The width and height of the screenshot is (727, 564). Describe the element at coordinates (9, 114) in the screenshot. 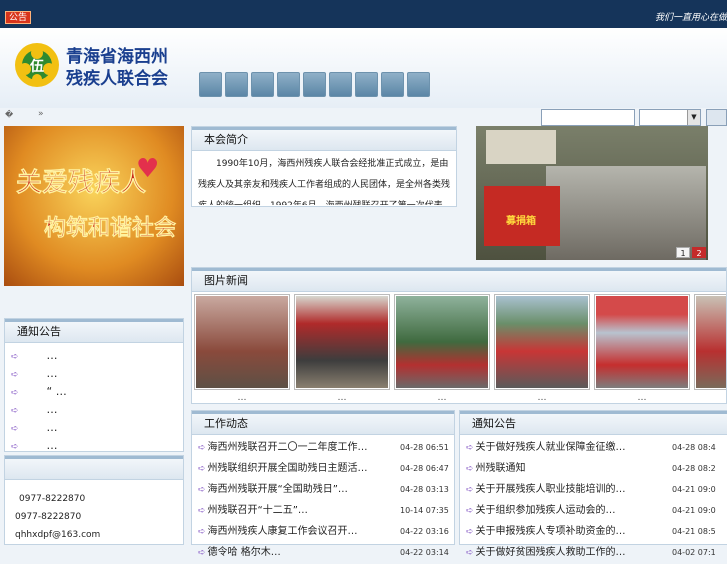

I see `breadcrumb-icon: �` at that location.